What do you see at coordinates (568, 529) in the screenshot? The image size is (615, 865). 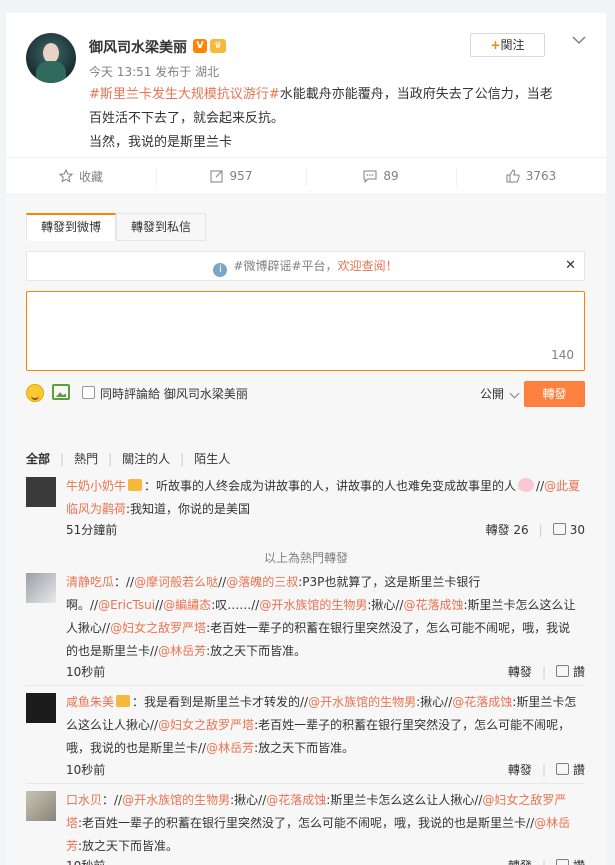 I see `like-action: 30` at bounding box center [568, 529].